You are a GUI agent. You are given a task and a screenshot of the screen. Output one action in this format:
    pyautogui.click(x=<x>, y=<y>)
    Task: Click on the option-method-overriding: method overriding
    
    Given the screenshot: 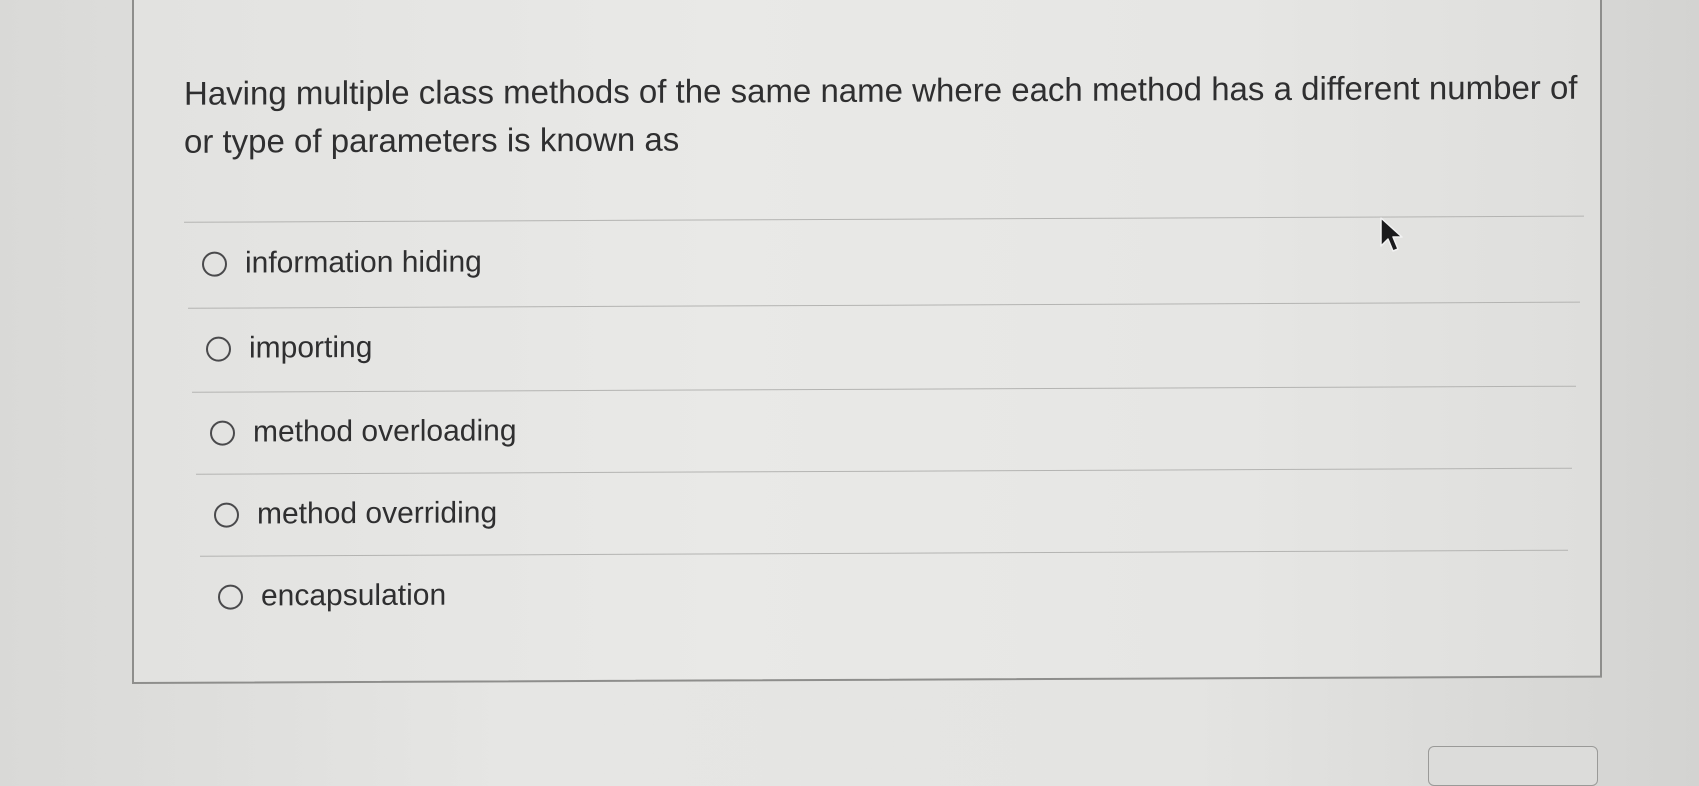 What is the action you would take?
    pyautogui.click(x=355, y=513)
    